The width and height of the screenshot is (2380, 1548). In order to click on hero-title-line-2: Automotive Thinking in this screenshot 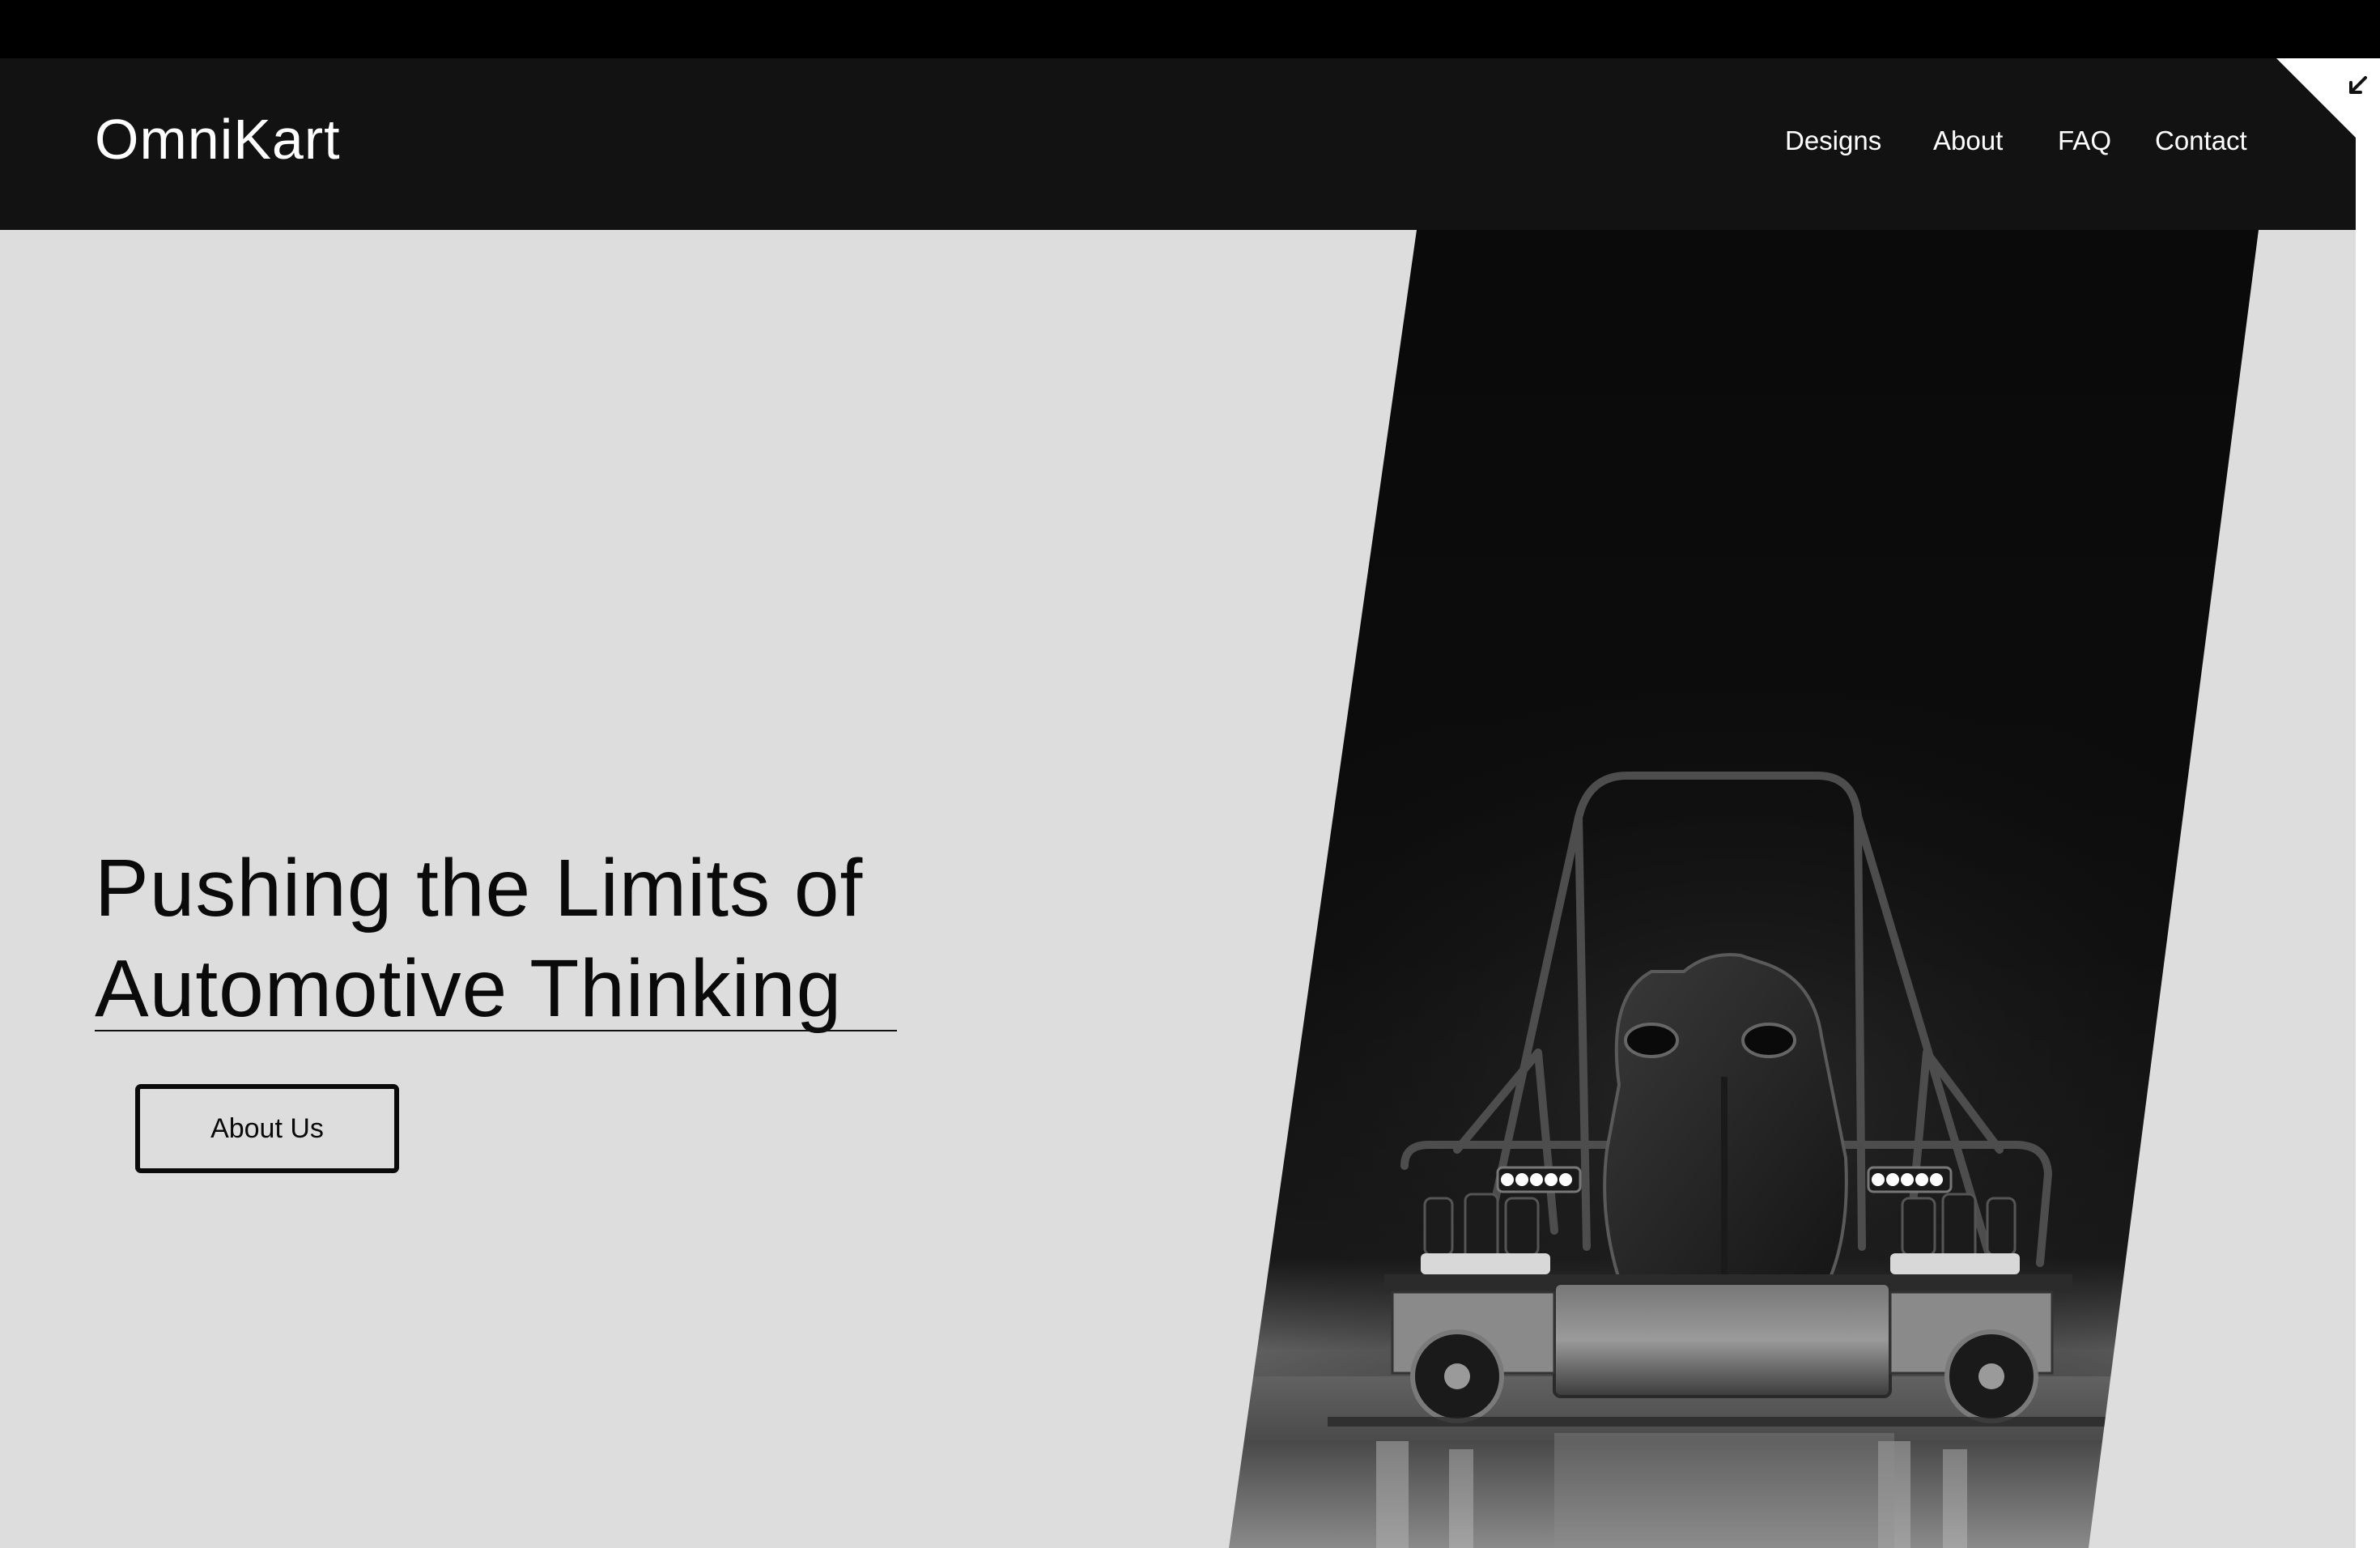, I will do `click(469, 988)`.